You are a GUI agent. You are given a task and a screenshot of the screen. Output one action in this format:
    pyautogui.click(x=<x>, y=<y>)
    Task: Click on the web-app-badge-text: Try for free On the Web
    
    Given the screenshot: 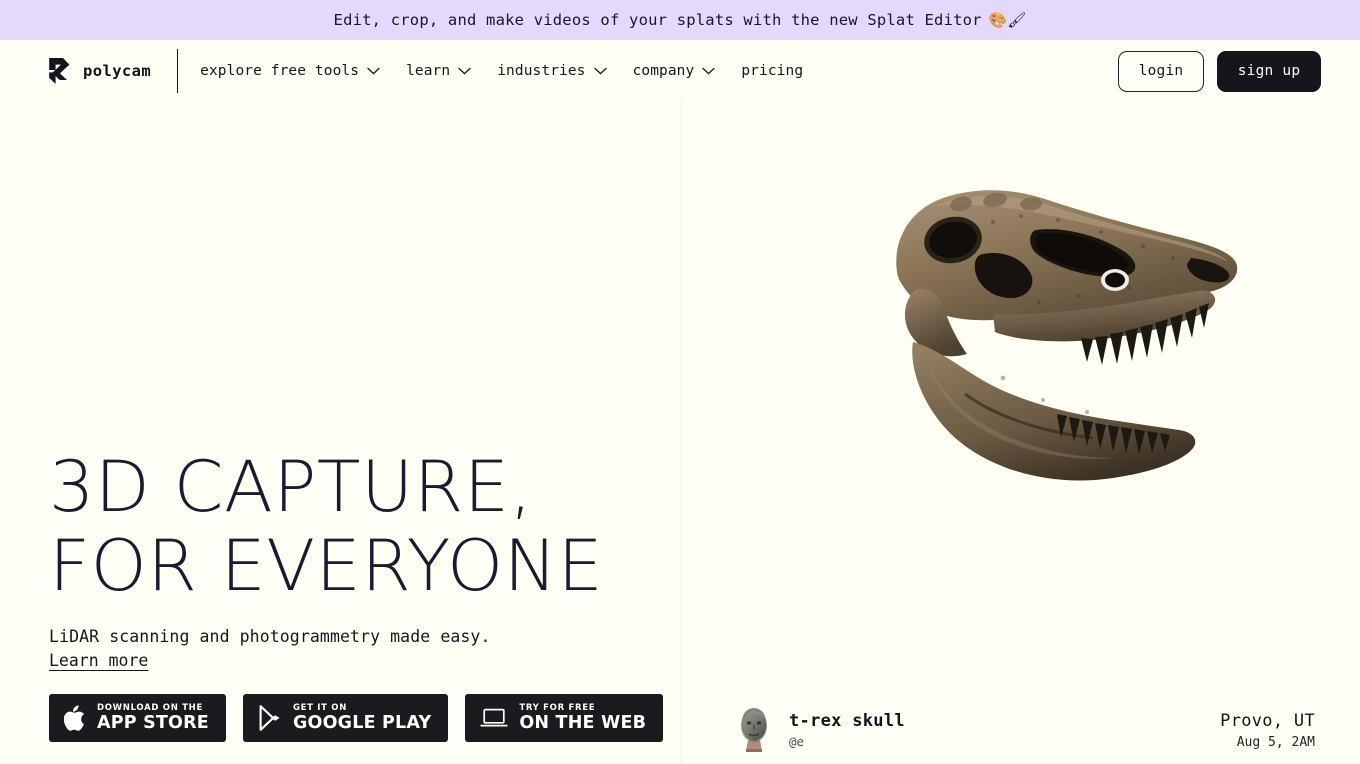 What is the action you would take?
    pyautogui.click(x=582, y=718)
    